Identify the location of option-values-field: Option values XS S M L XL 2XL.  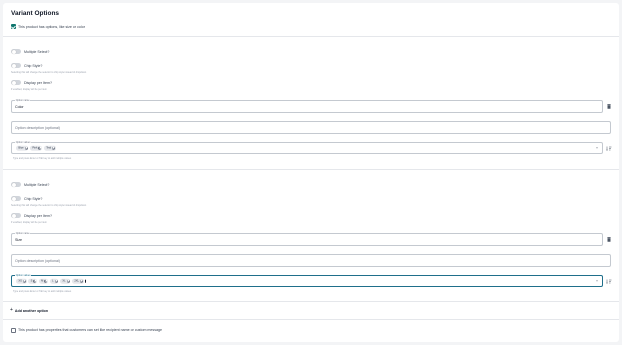
(307, 280).